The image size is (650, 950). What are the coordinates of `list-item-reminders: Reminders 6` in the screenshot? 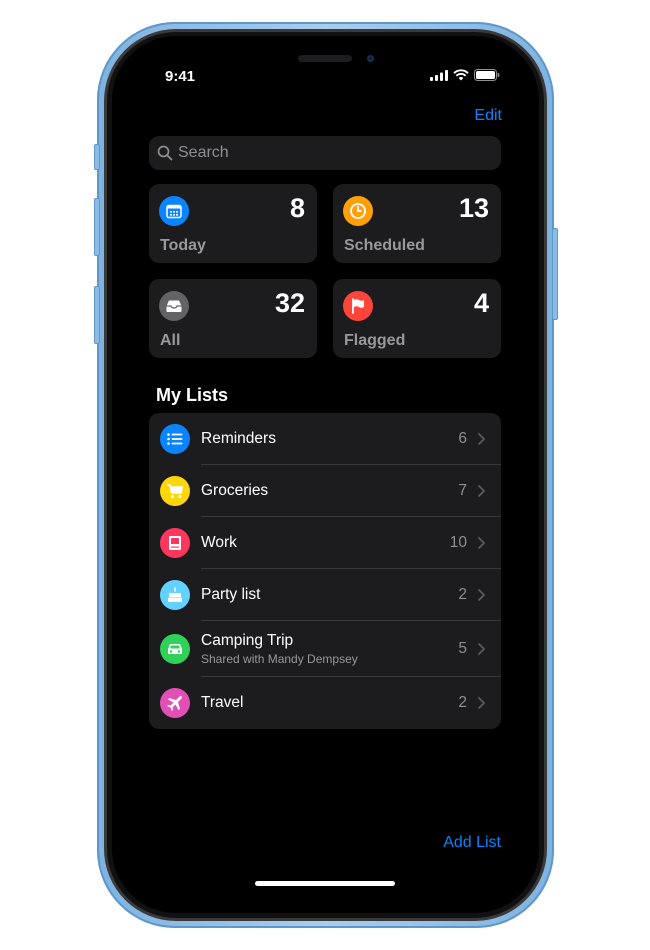 It's located at (325, 439).